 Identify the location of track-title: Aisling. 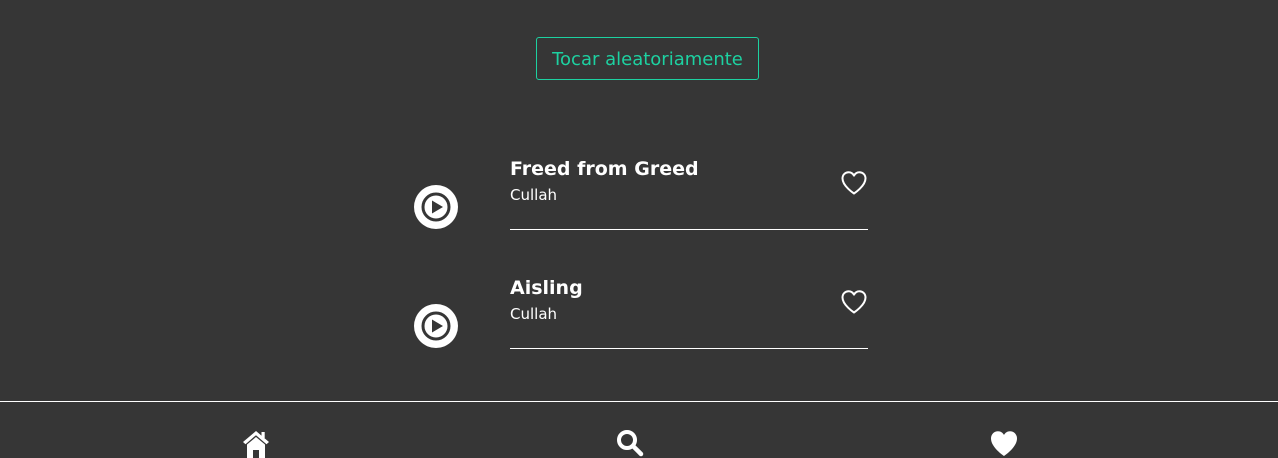
(546, 288).